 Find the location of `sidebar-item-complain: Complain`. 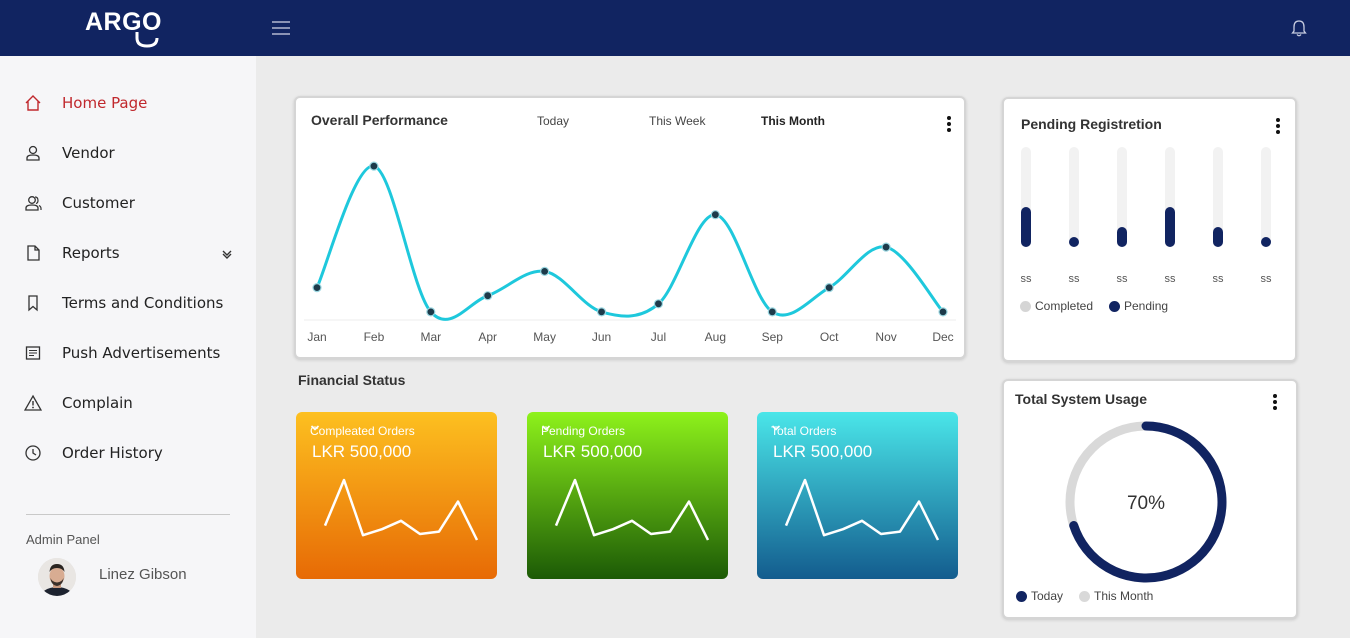

sidebar-item-complain: Complain is located at coordinates (128, 403).